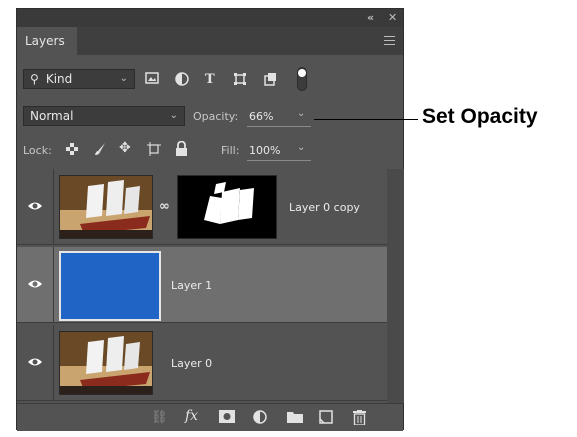 The image size is (577, 437). What do you see at coordinates (191, 285) in the screenshot?
I see `layer-name: Layer 1` at bounding box center [191, 285].